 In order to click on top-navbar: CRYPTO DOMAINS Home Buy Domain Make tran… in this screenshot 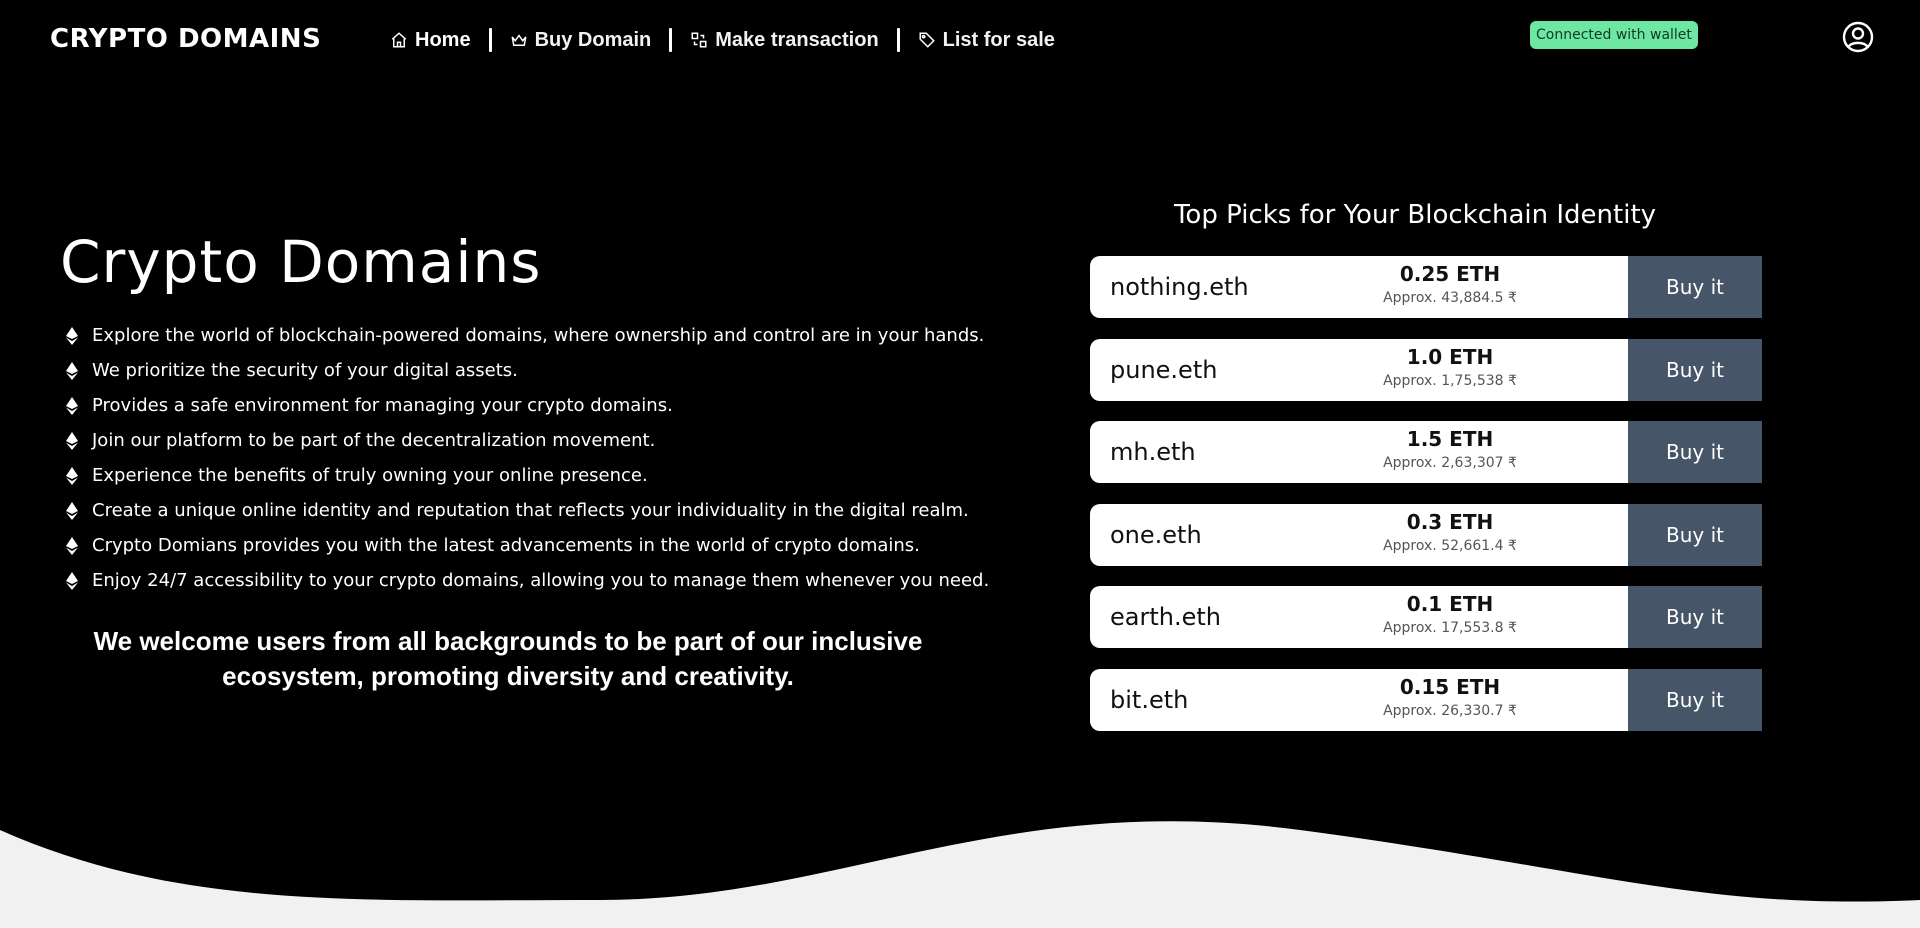, I will do `click(960, 42)`.